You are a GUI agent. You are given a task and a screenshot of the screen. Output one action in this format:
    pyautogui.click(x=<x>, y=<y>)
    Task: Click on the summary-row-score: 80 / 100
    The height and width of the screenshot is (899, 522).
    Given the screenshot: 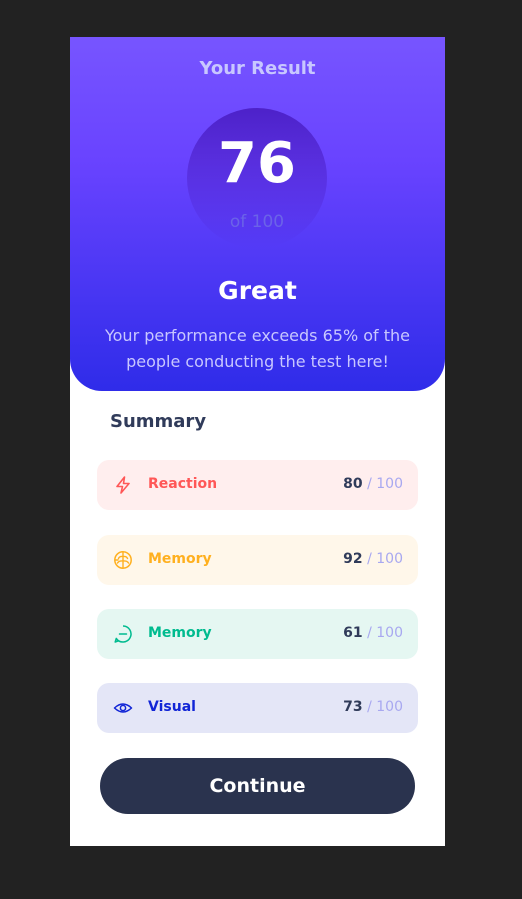 What is the action you would take?
    pyautogui.click(x=373, y=484)
    